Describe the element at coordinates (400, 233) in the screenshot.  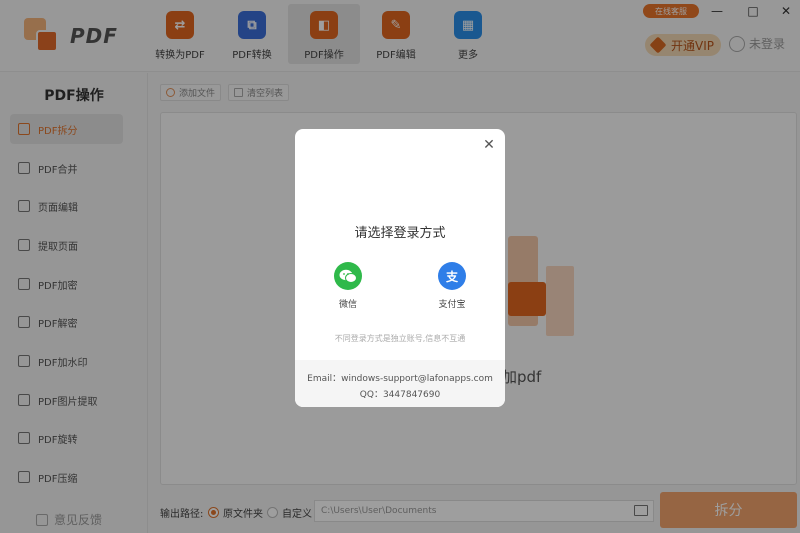
I see `modal-title: 请选择登录方式` at that location.